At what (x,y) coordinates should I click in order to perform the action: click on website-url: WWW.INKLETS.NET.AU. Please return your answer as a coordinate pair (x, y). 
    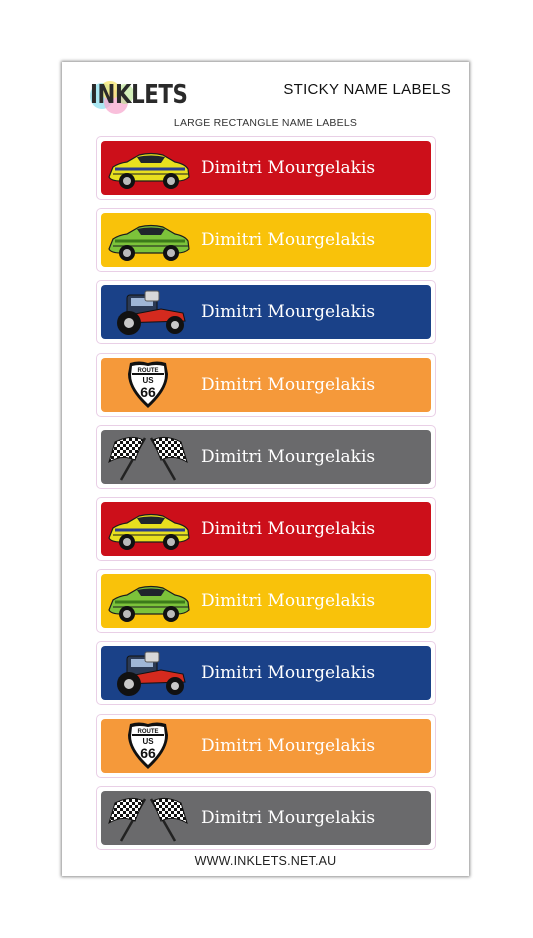
    Looking at the image, I should click on (265, 861).